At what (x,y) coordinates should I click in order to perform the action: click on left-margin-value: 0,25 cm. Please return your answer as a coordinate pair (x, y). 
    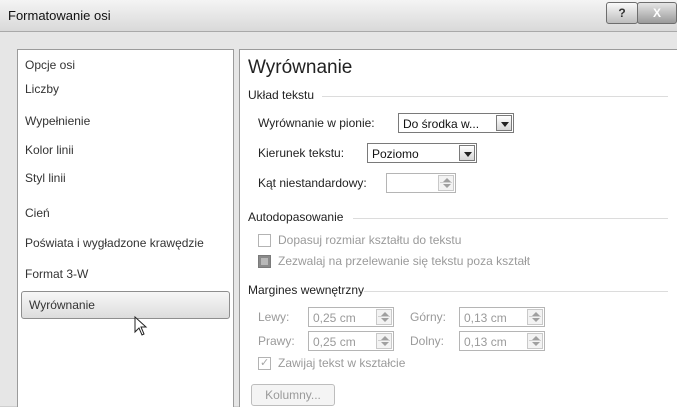
    Looking at the image, I should click on (334, 318).